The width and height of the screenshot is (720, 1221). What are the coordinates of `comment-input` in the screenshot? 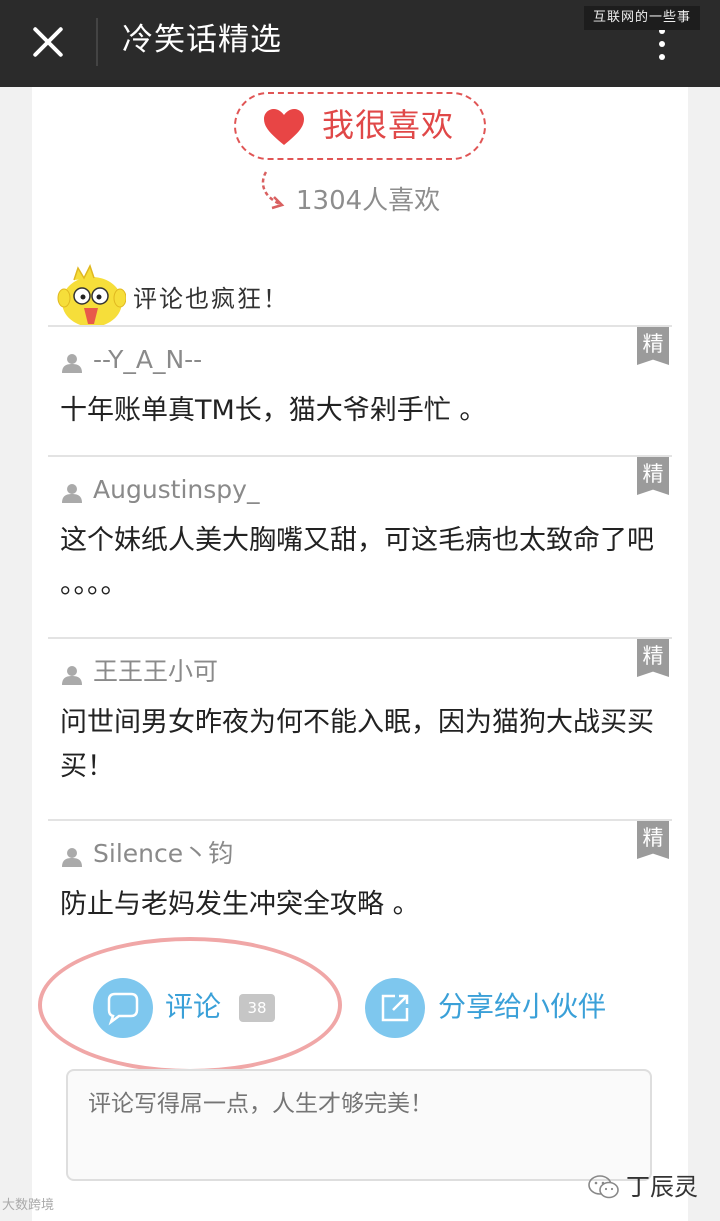 It's located at (359, 1125).